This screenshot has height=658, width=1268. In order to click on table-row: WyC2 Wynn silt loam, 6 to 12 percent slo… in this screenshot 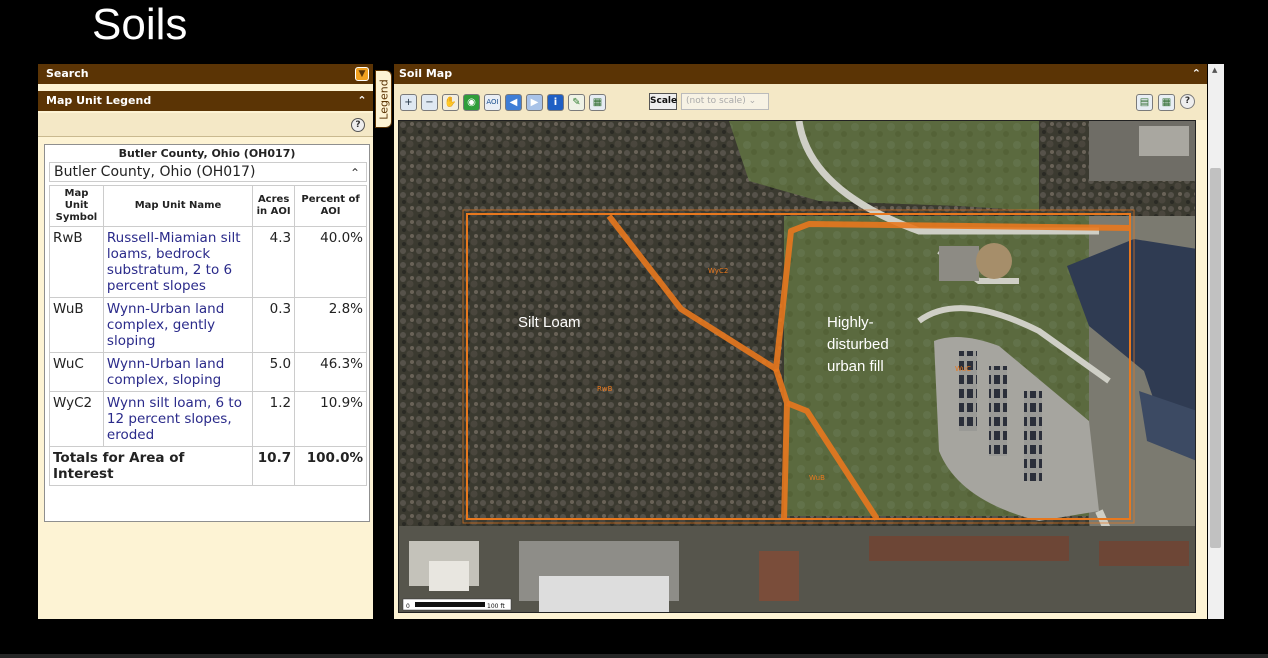, I will do `click(208, 419)`.